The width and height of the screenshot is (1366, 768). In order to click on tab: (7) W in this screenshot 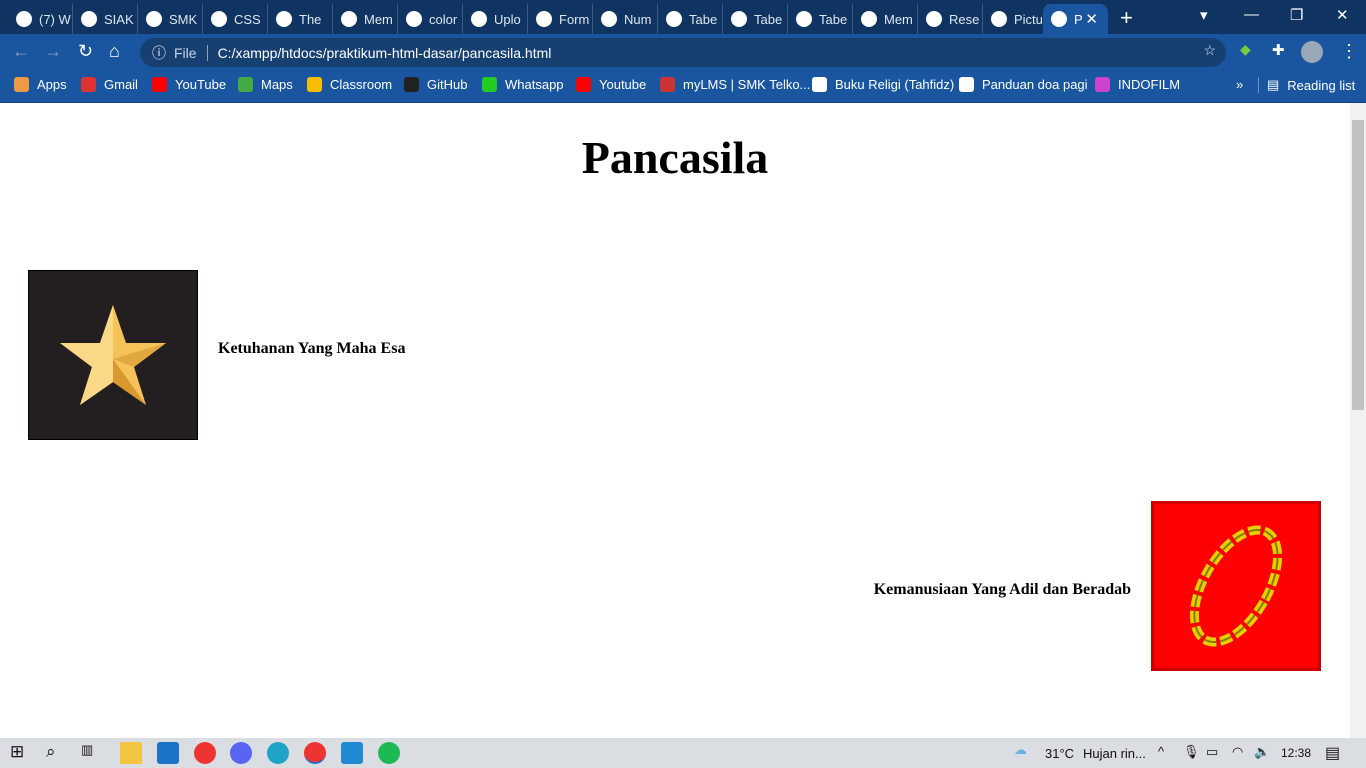, I will do `click(40, 19)`.